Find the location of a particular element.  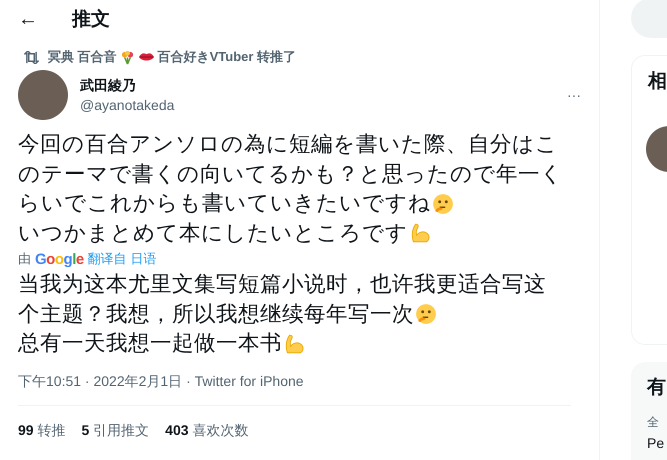

card-title: 有 is located at coordinates (657, 388).